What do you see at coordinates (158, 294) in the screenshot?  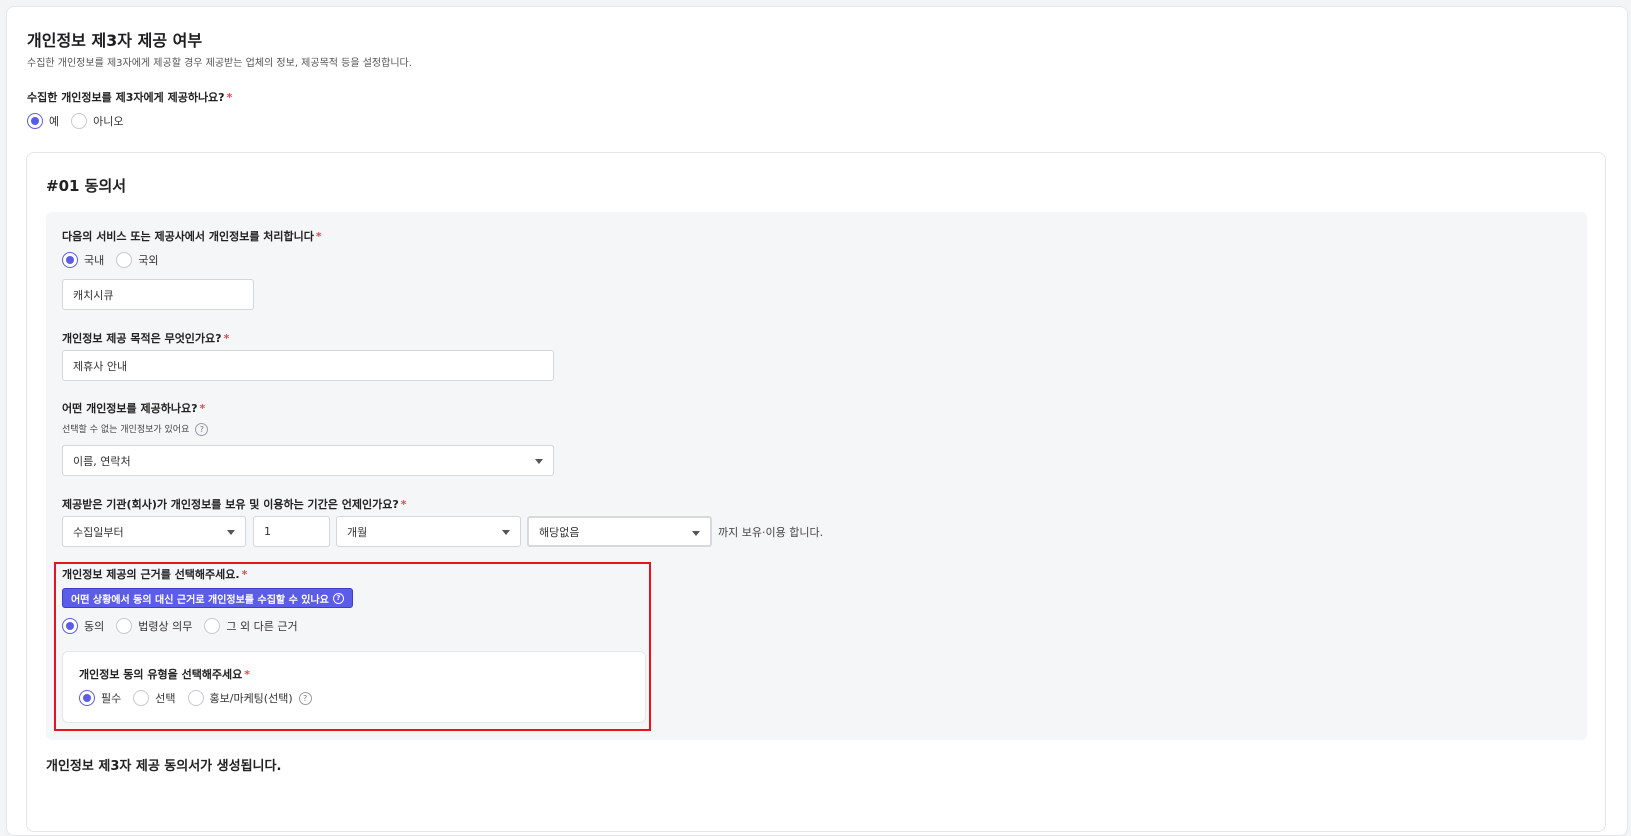 I see `processor-input: 캐치시큐` at bounding box center [158, 294].